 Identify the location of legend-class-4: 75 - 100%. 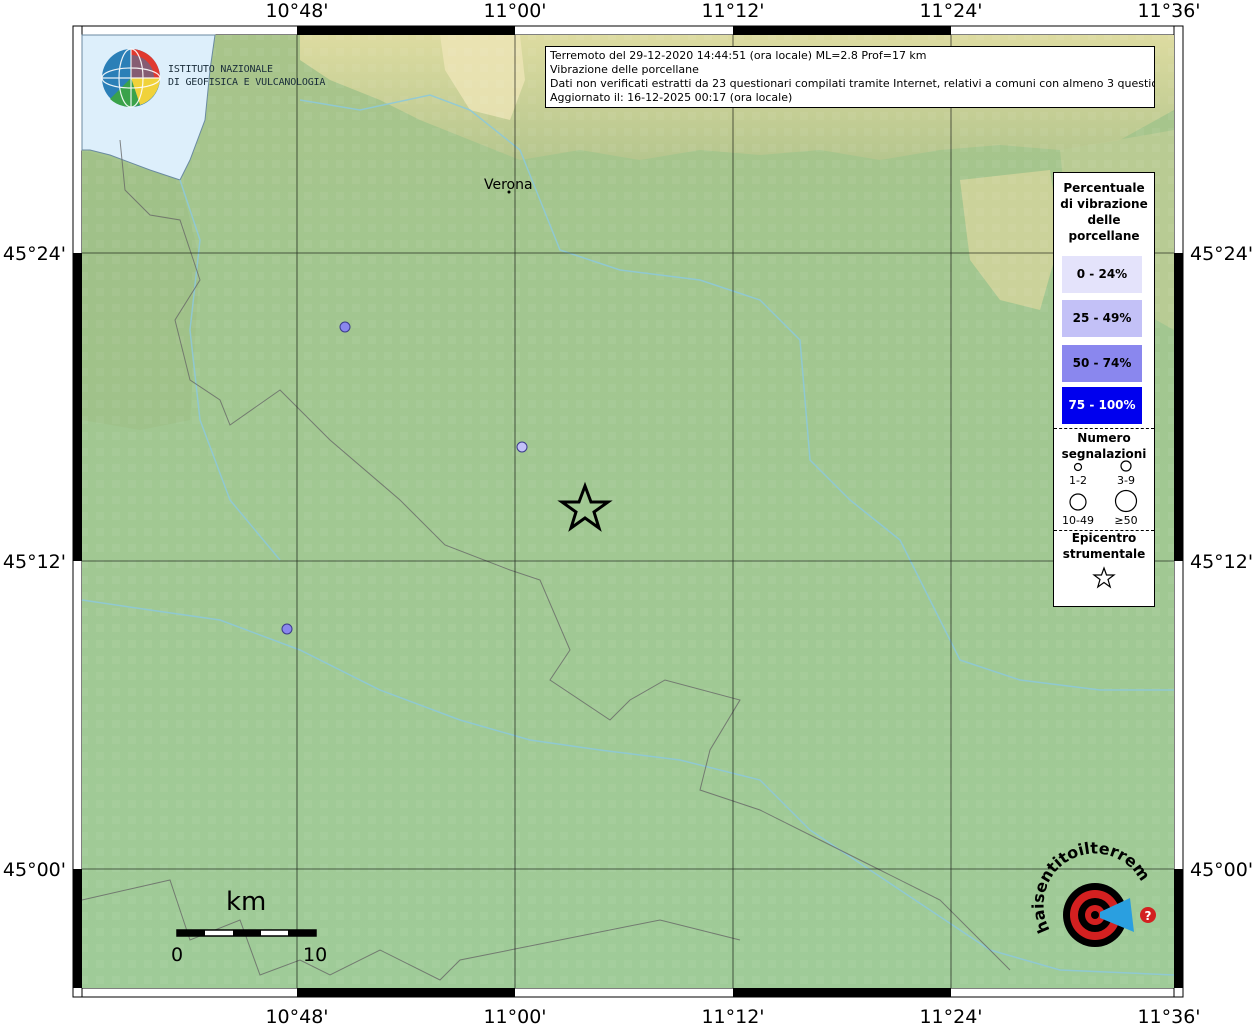
(1102, 405).